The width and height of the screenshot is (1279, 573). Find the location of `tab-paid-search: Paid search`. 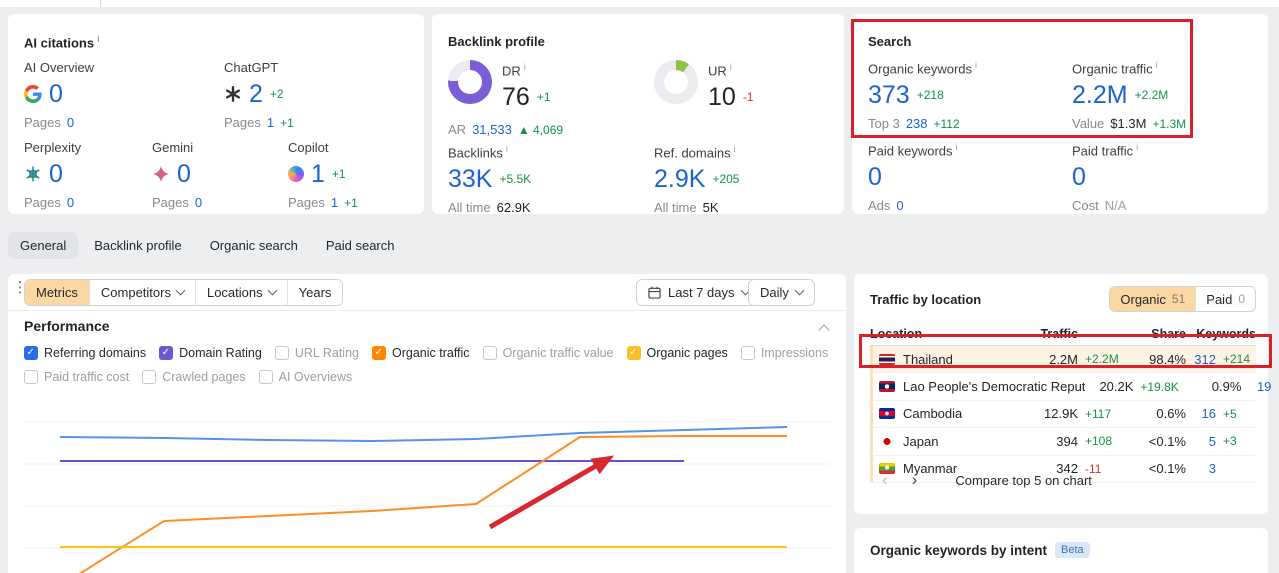

tab-paid-search: Paid search is located at coordinates (360, 245).